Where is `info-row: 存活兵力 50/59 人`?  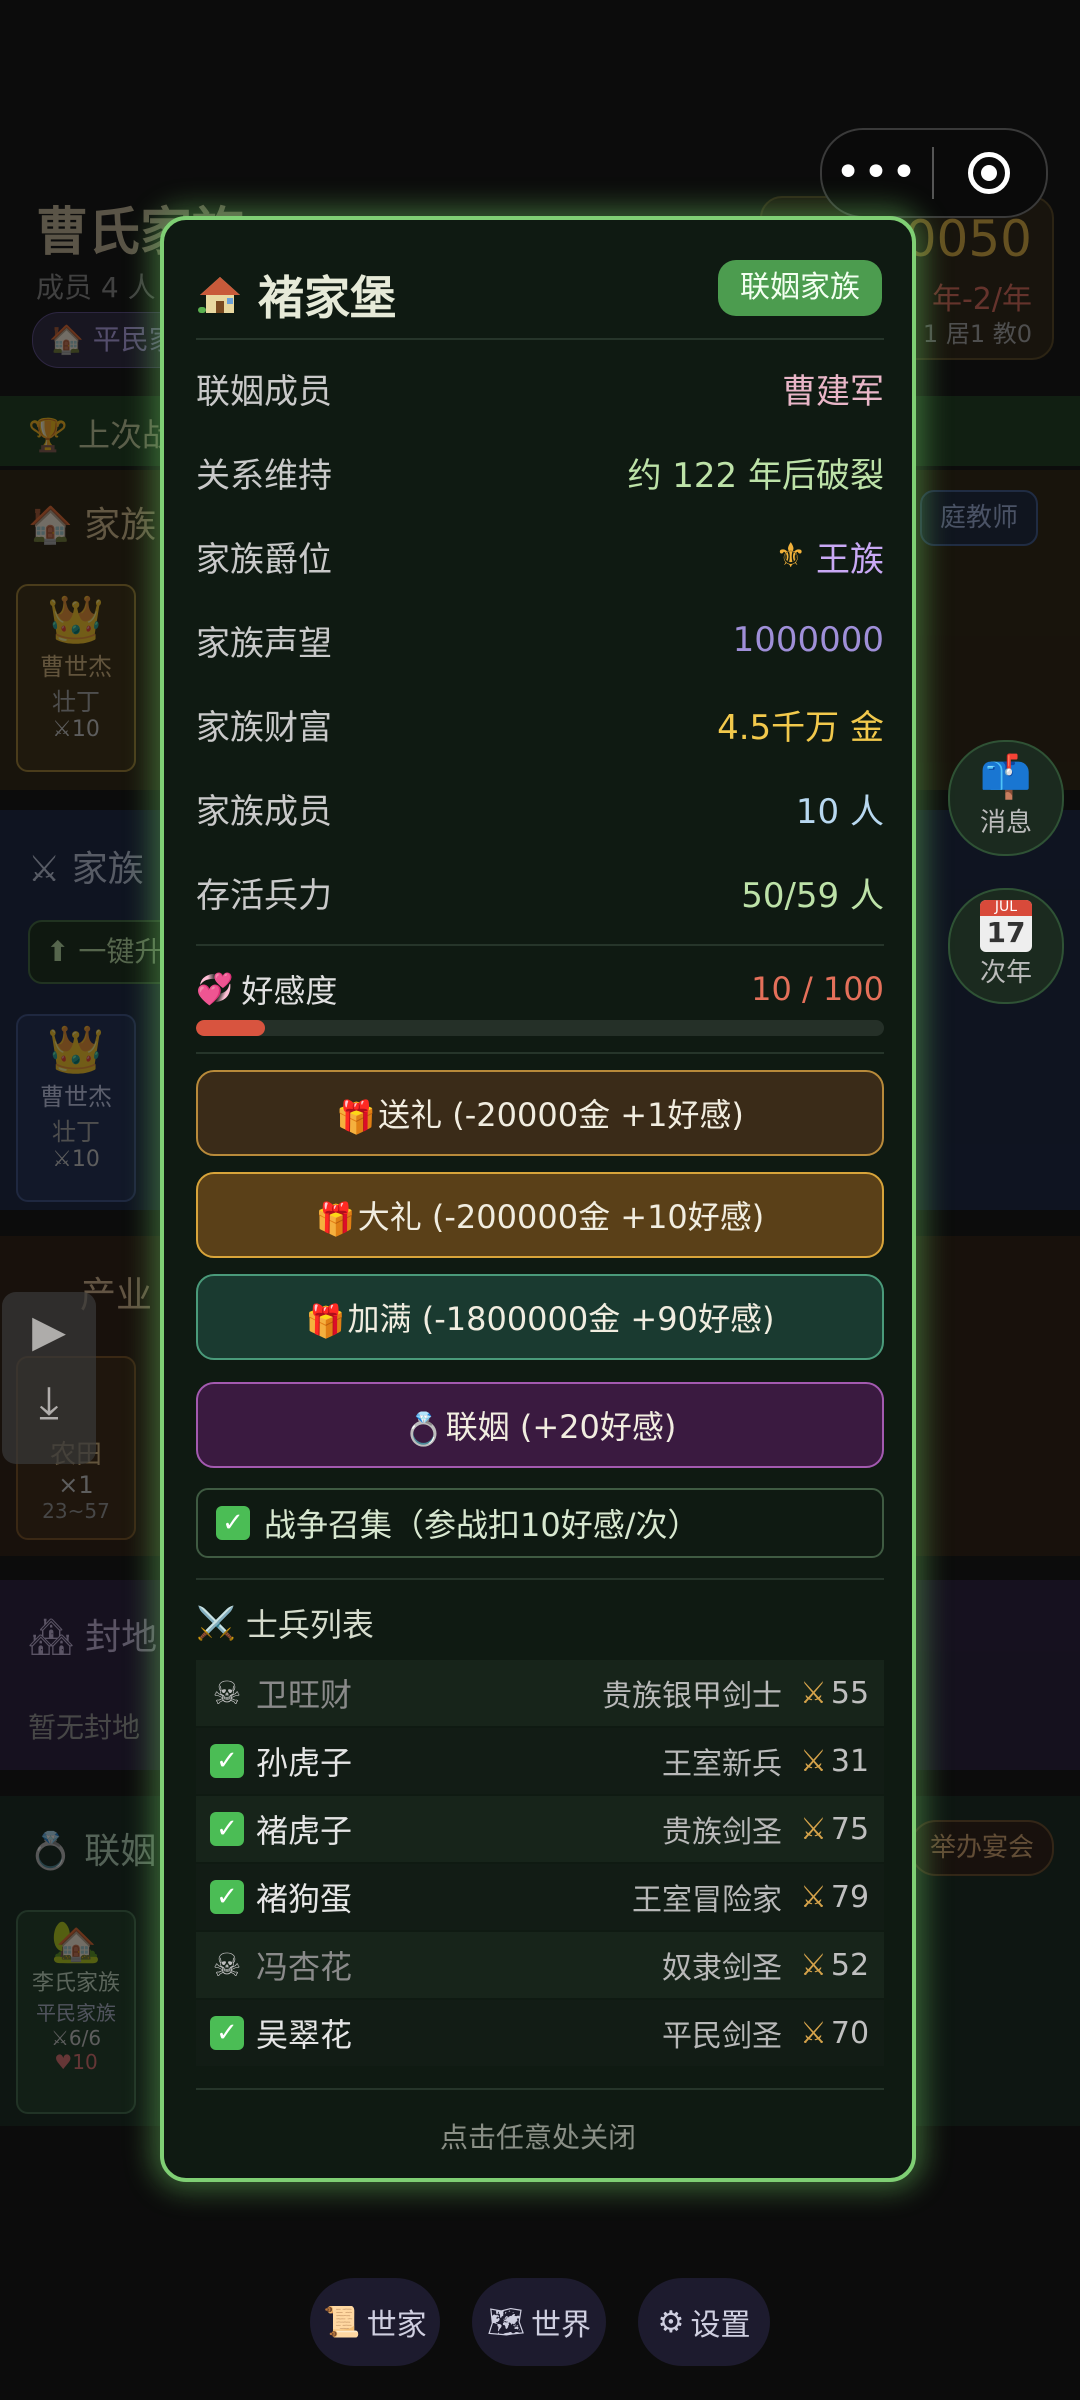 info-row: 存活兵力 50/59 人 is located at coordinates (540, 892).